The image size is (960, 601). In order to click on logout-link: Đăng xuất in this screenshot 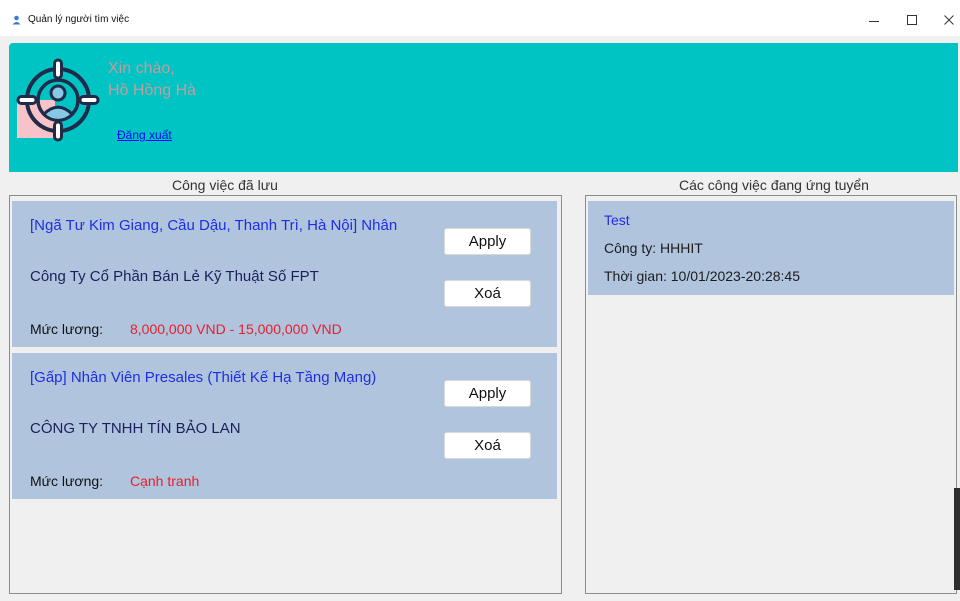, I will do `click(144, 135)`.